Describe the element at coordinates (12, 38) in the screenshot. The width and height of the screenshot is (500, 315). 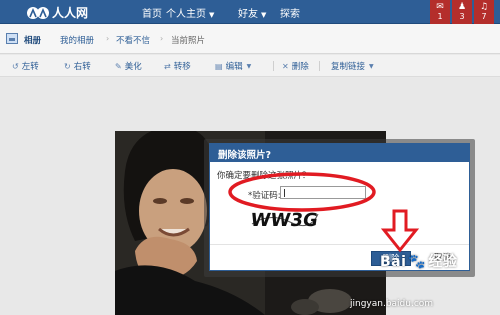
I see `album-icon` at that location.